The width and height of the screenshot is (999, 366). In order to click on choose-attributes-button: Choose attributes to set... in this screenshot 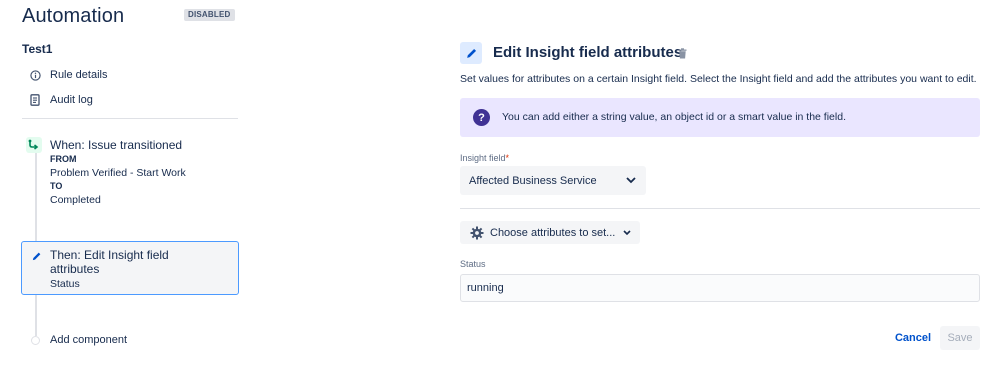, I will do `click(550, 232)`.